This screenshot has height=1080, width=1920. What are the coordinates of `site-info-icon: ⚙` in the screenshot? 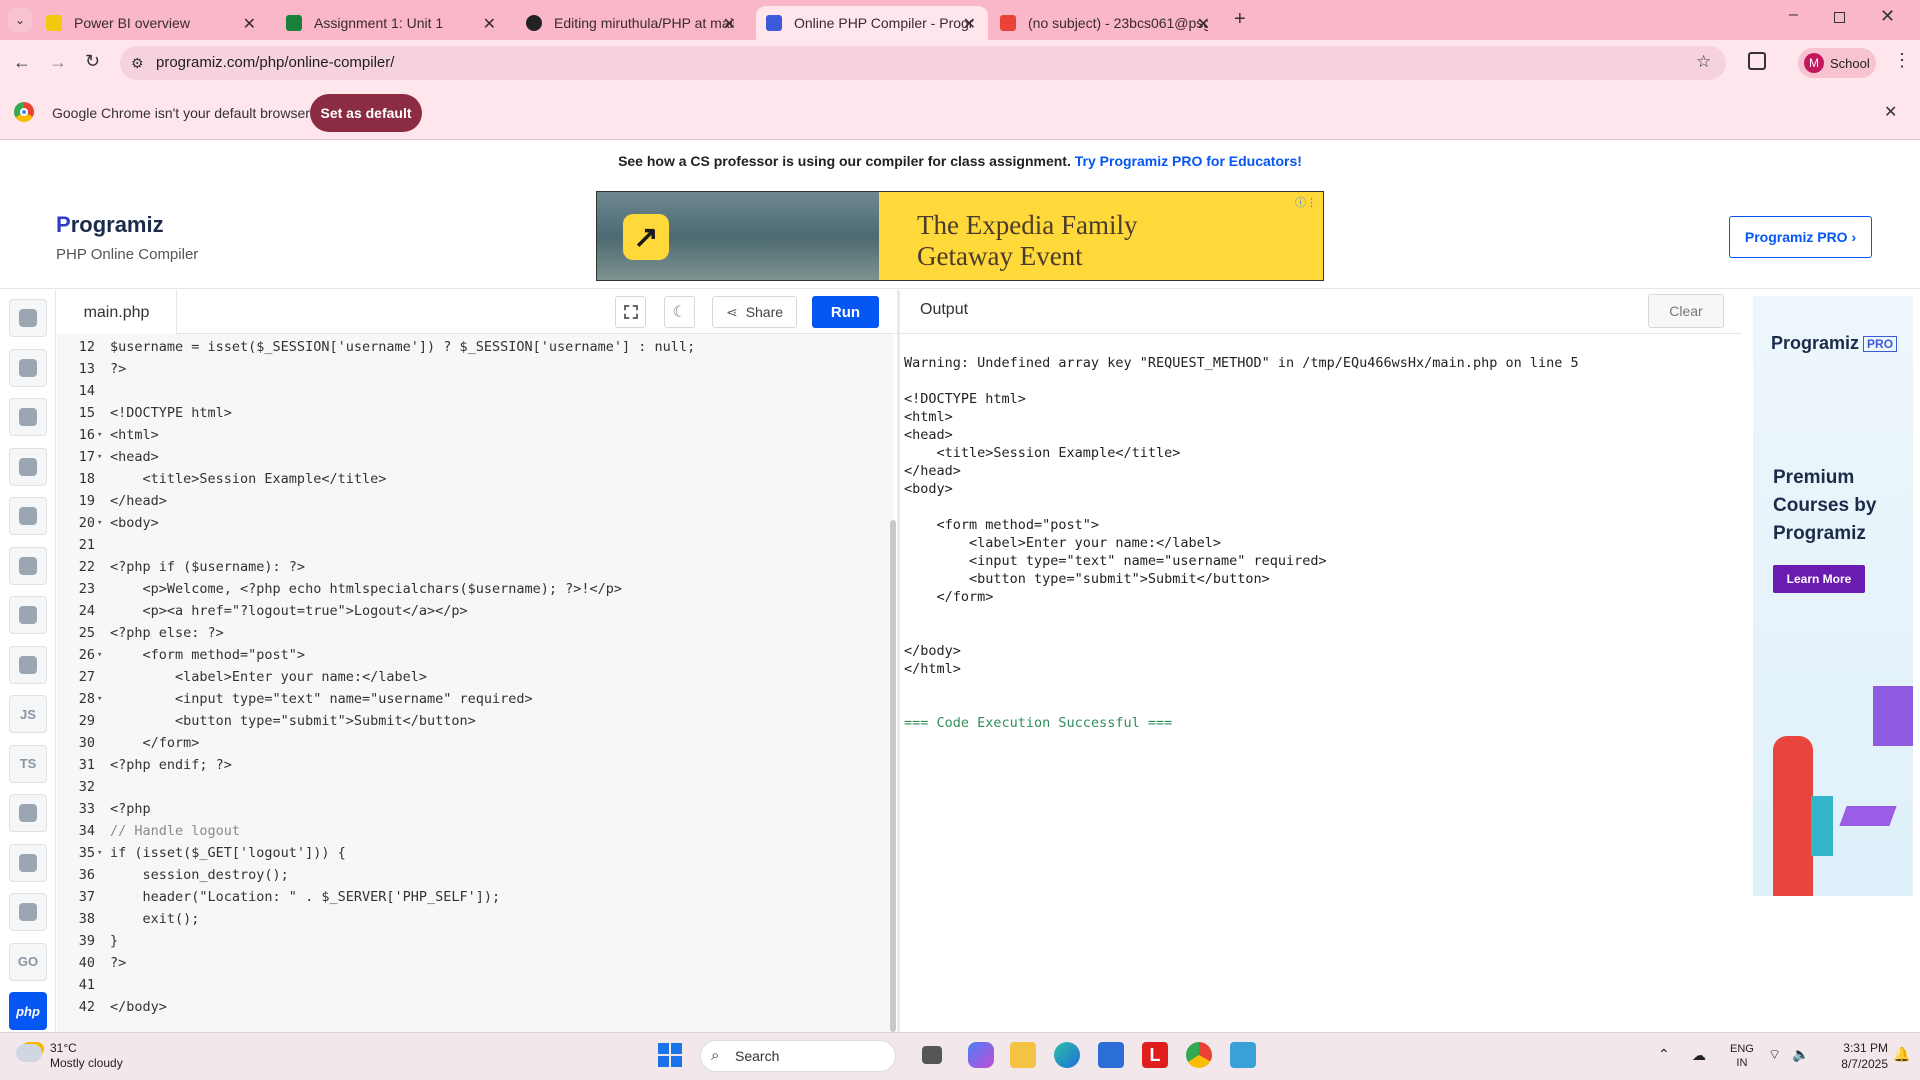 It's located at (137, 63).